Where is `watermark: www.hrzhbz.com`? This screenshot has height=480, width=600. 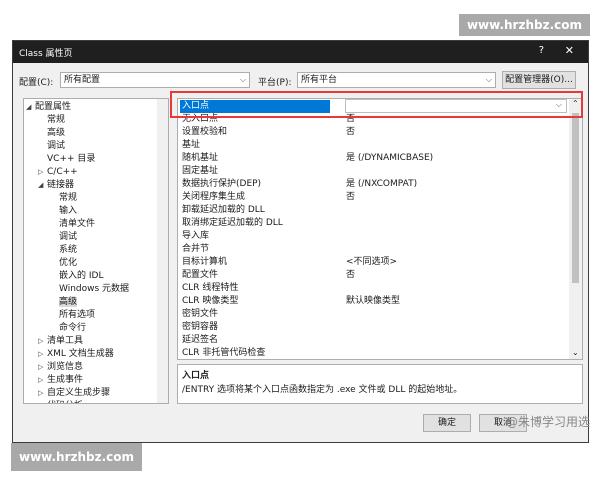
watermark: www.hrzhbz.com is located at coordinates (524, 25).